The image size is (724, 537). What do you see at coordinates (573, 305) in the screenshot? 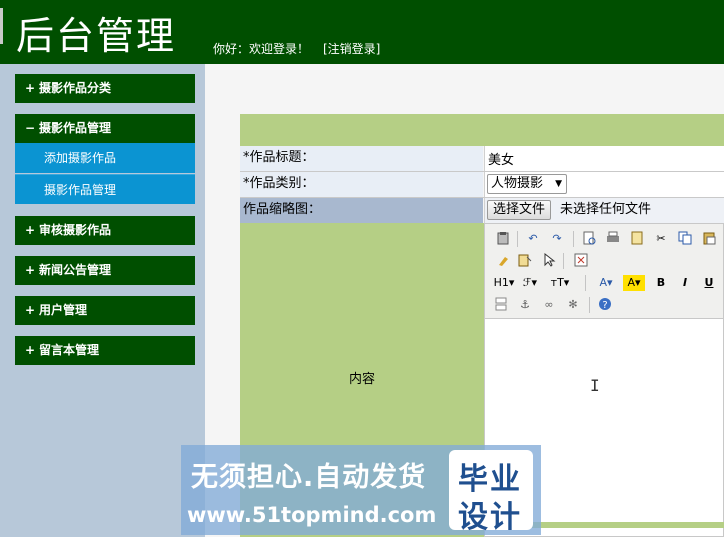
I see `unlink-icon: ✻` at bounding box center [573, 305].